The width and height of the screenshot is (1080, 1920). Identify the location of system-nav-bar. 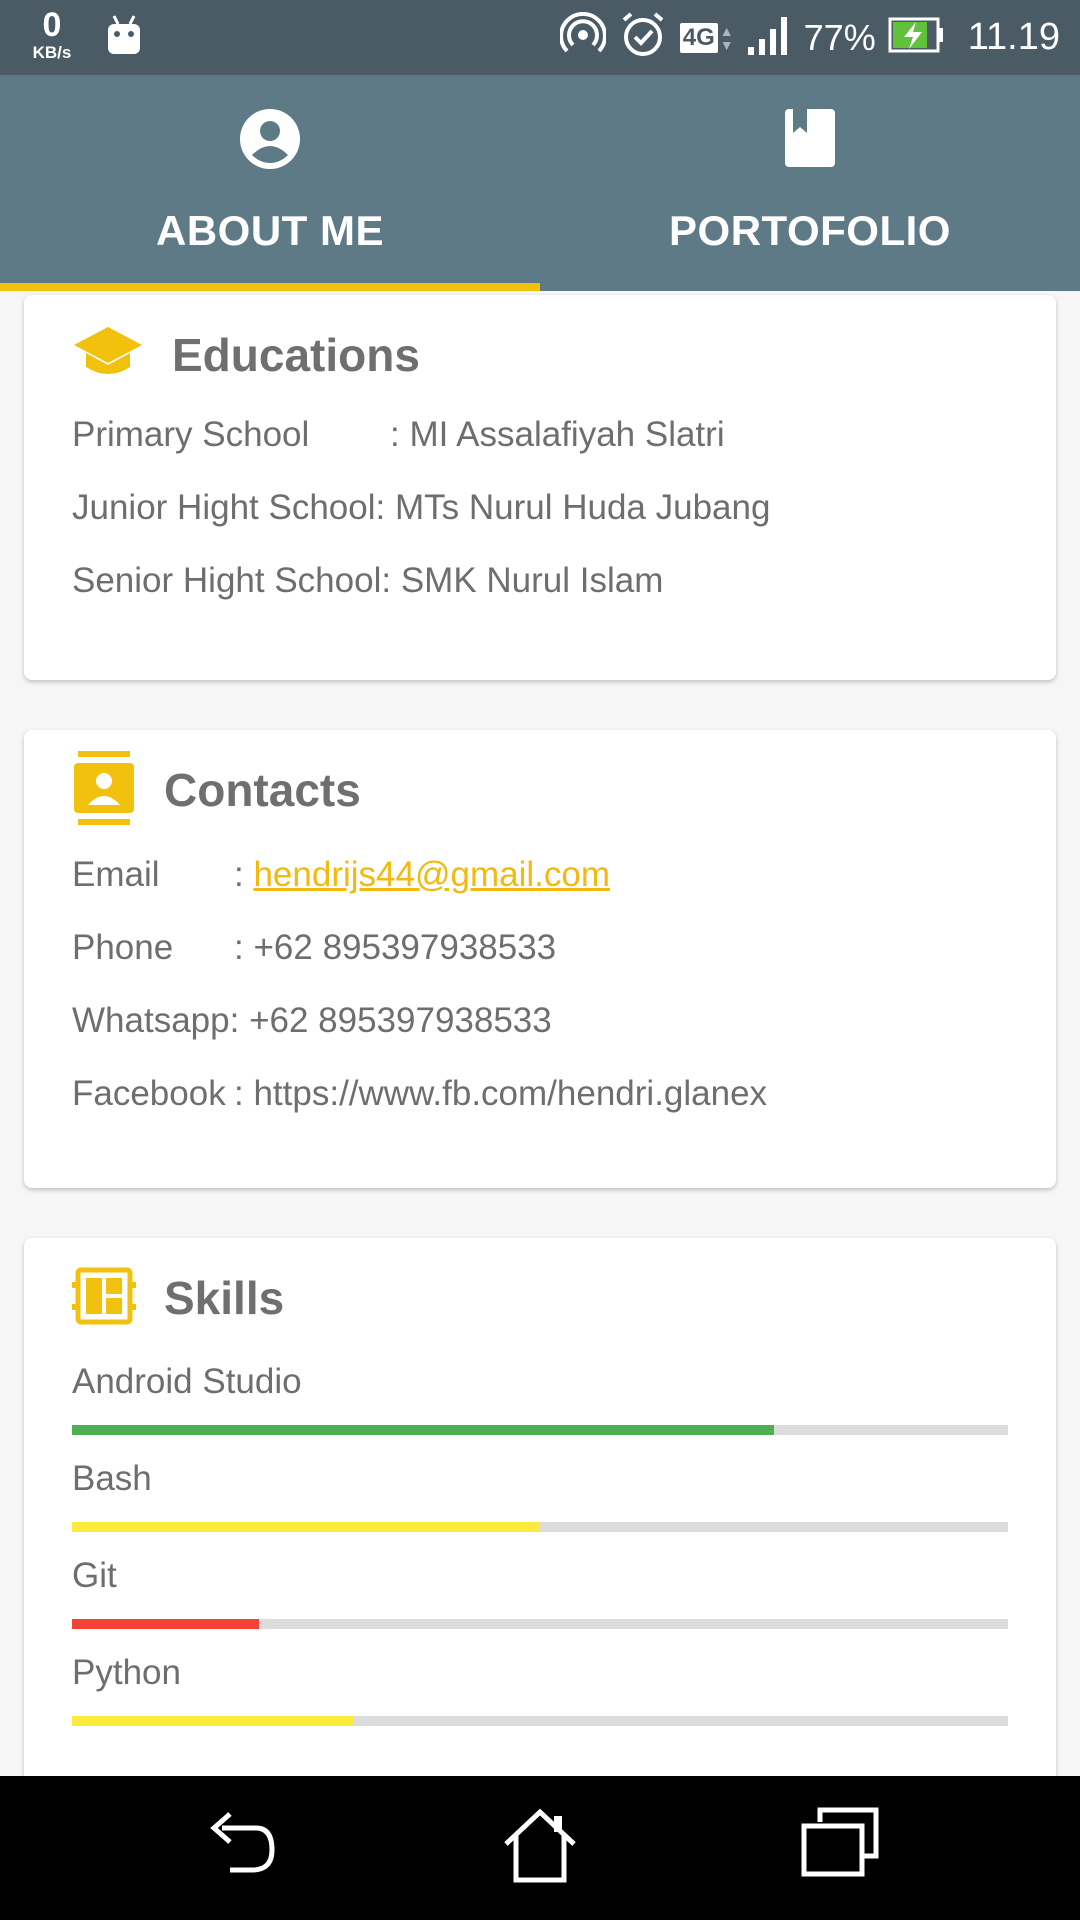
(540, 1848).